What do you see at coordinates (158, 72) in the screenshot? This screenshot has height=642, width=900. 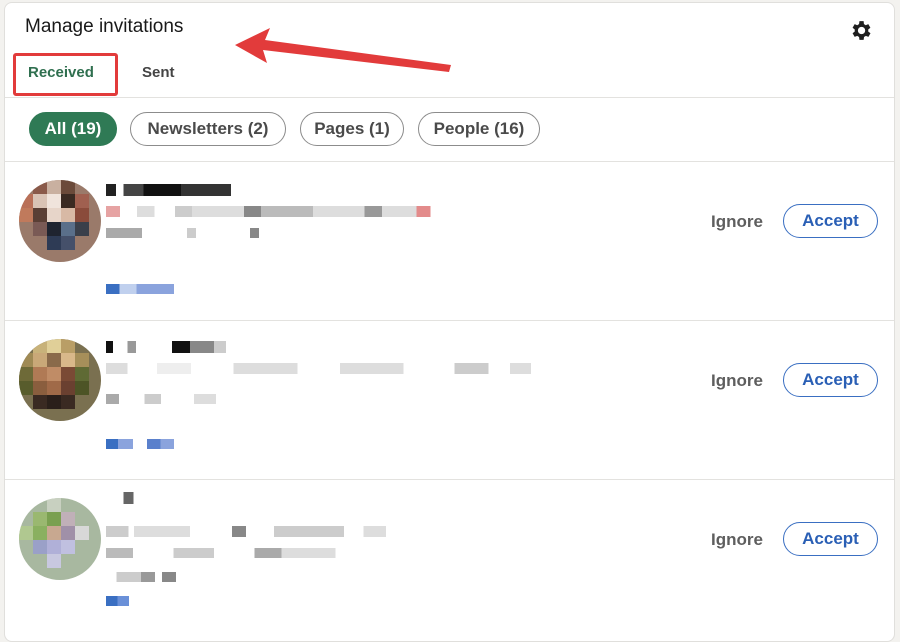 I see `tab-sent: Sent` at bounding box center [158, 72].